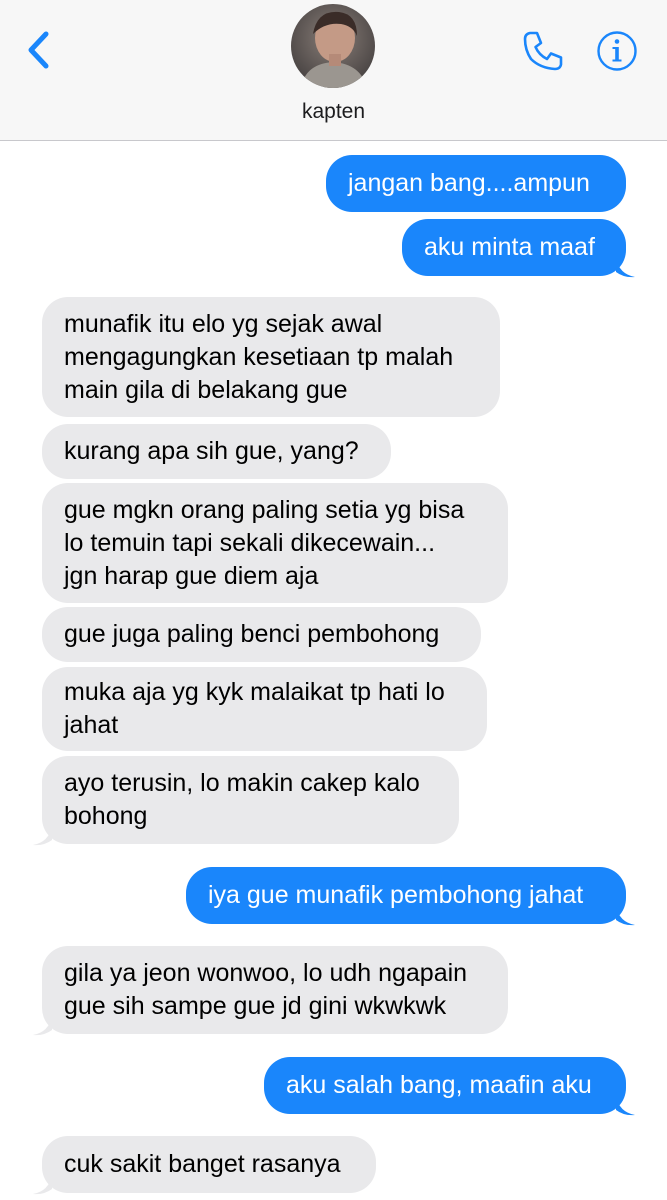  What do you see at coordinates (261, 634) in the screenshot?
I see `message-bubble-incoming: gue juga paling benci pembohong` at bounding box center [261, 634].